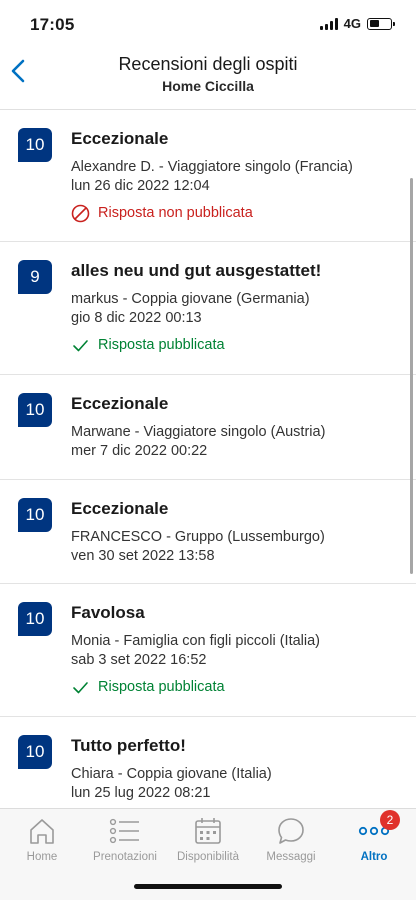 Image resolution: width=416 pixels, height=900 pixels. I want to click on tab-label: Prenotazioni, so click(125, 857).